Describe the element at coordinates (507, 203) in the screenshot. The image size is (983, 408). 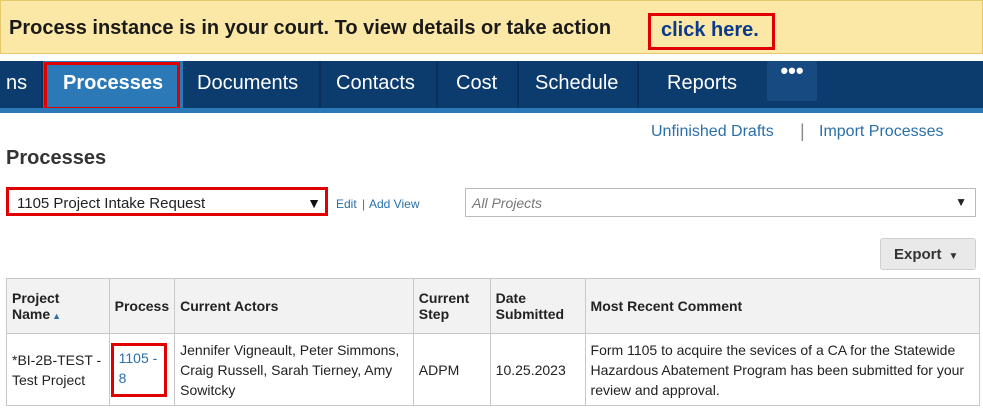
I see `project-filter-placeholder: All Projects` at that location.